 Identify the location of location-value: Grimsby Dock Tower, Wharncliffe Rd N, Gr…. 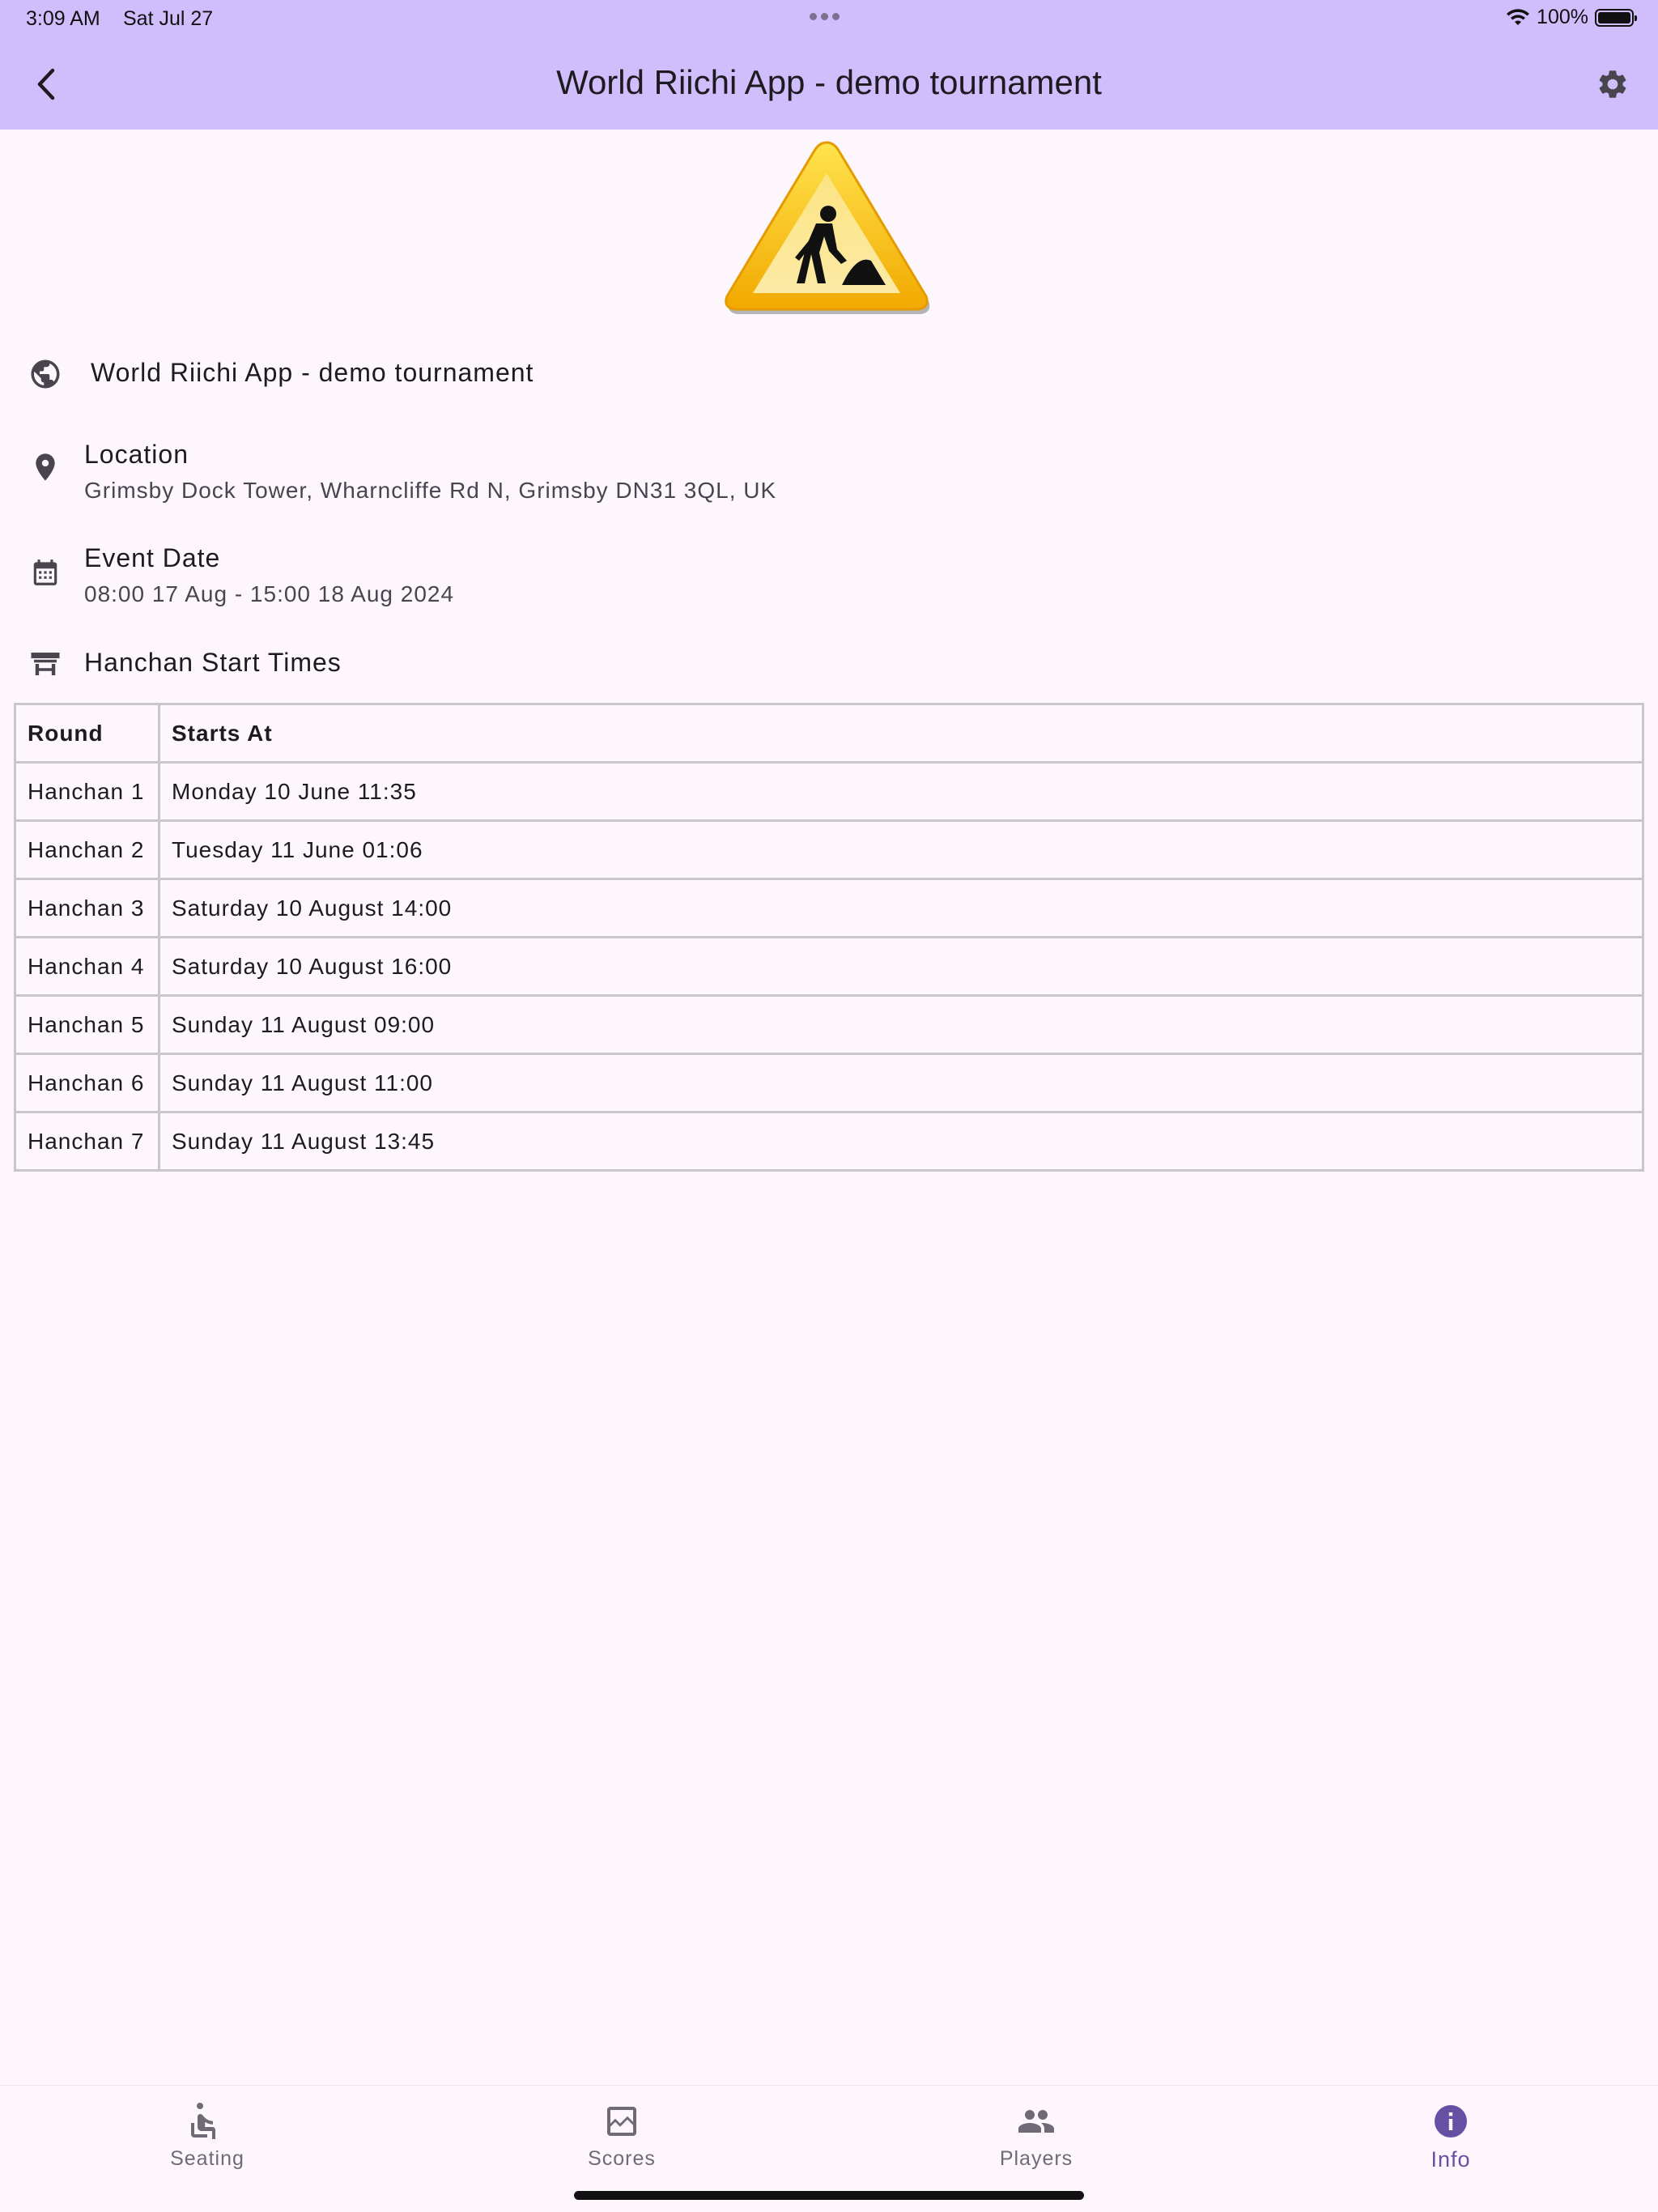
(430, 491).